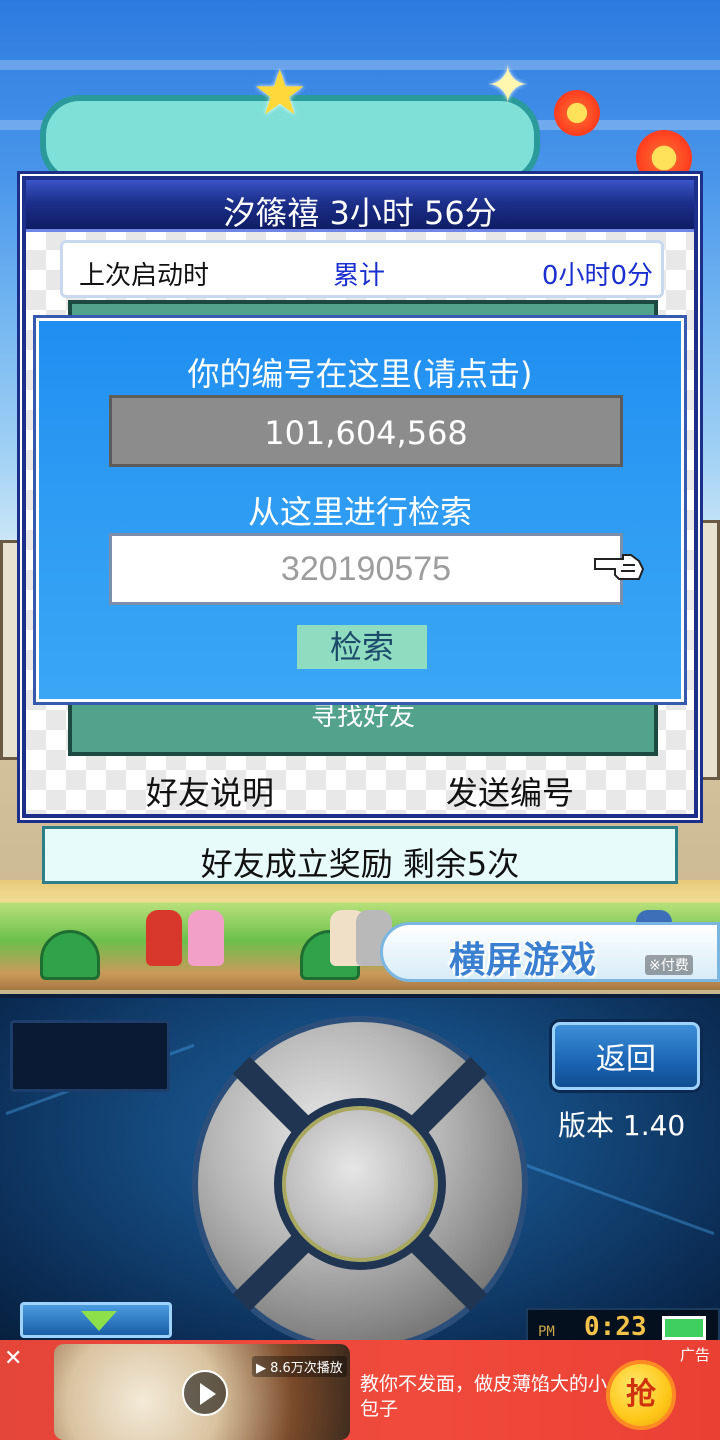  Describe the element at coordinates (695, 1355) in the screenshot. I see `ad-label: 广告` at that location.